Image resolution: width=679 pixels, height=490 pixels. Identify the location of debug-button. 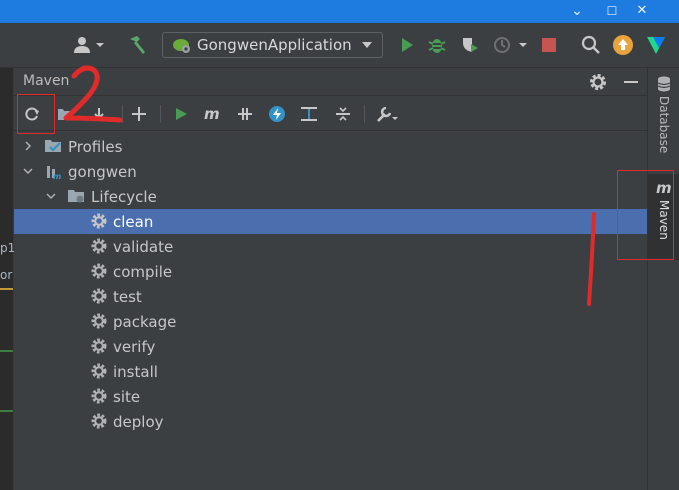
(437, 45).